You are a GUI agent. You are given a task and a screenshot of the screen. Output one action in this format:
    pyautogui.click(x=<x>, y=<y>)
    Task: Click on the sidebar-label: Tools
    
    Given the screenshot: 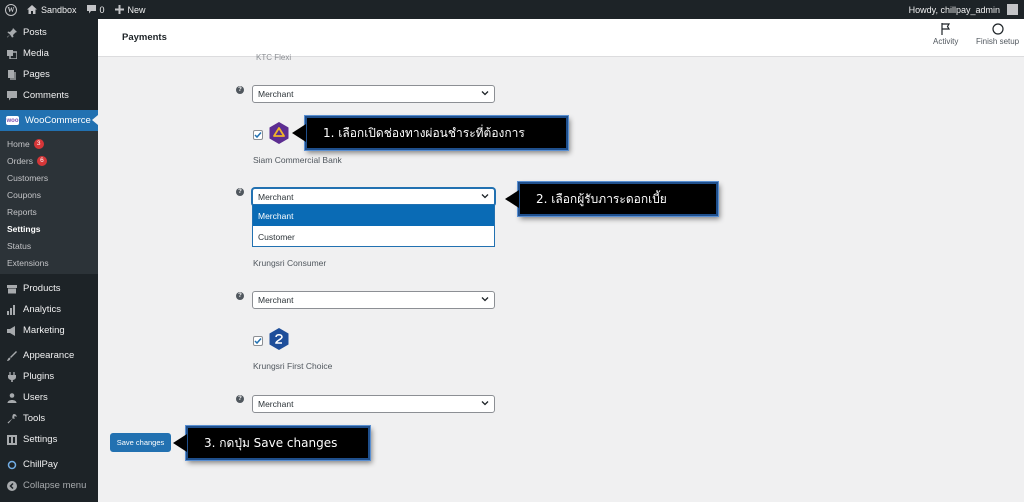 What is the action you would take?
    pyautogui.click(x=34, y=418)
    